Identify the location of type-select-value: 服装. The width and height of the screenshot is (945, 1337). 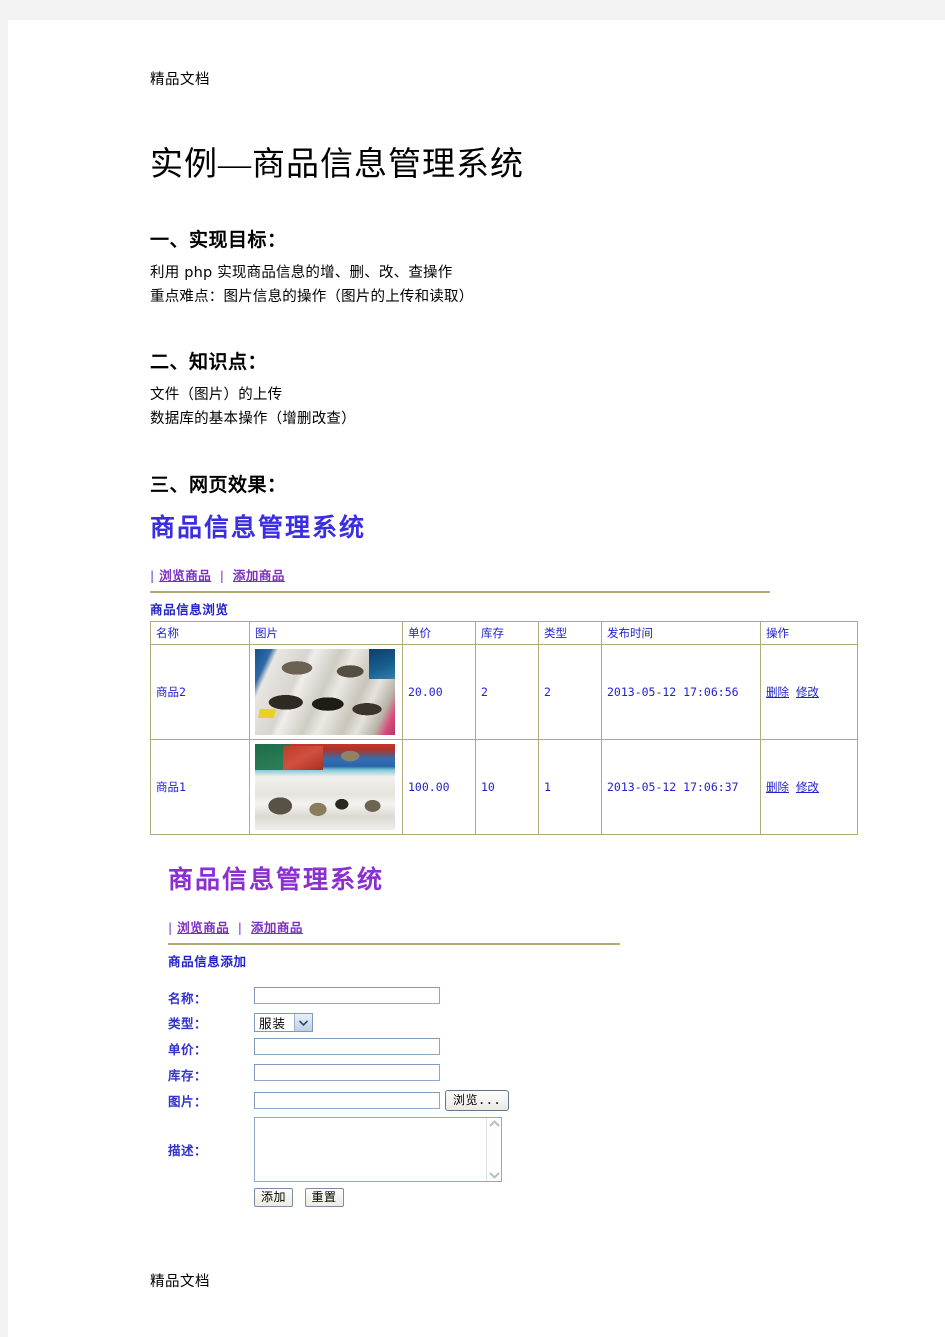
(273, 1024).